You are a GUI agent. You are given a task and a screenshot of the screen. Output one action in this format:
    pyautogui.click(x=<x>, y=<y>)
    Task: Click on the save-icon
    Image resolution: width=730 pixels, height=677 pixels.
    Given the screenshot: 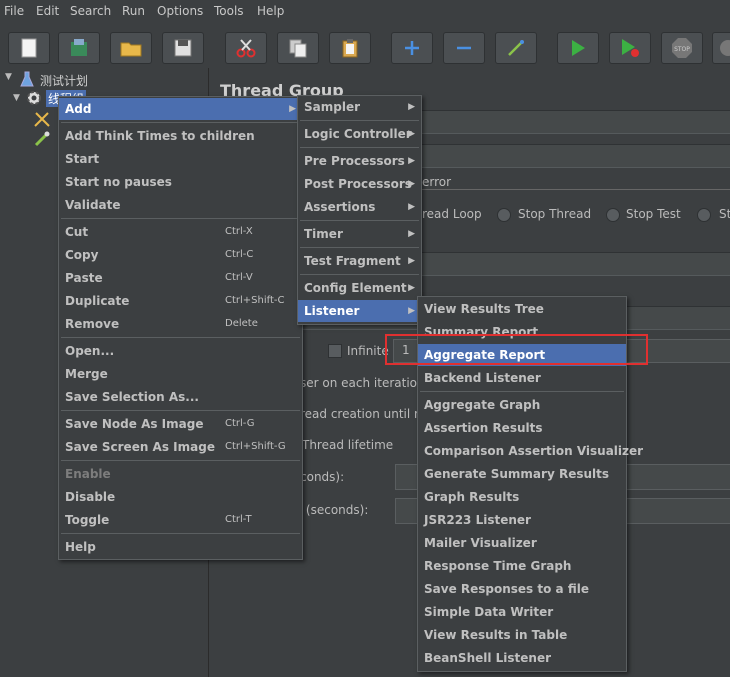 What is the action you would take?
    pyautogui.click(x=183, y=48)
    